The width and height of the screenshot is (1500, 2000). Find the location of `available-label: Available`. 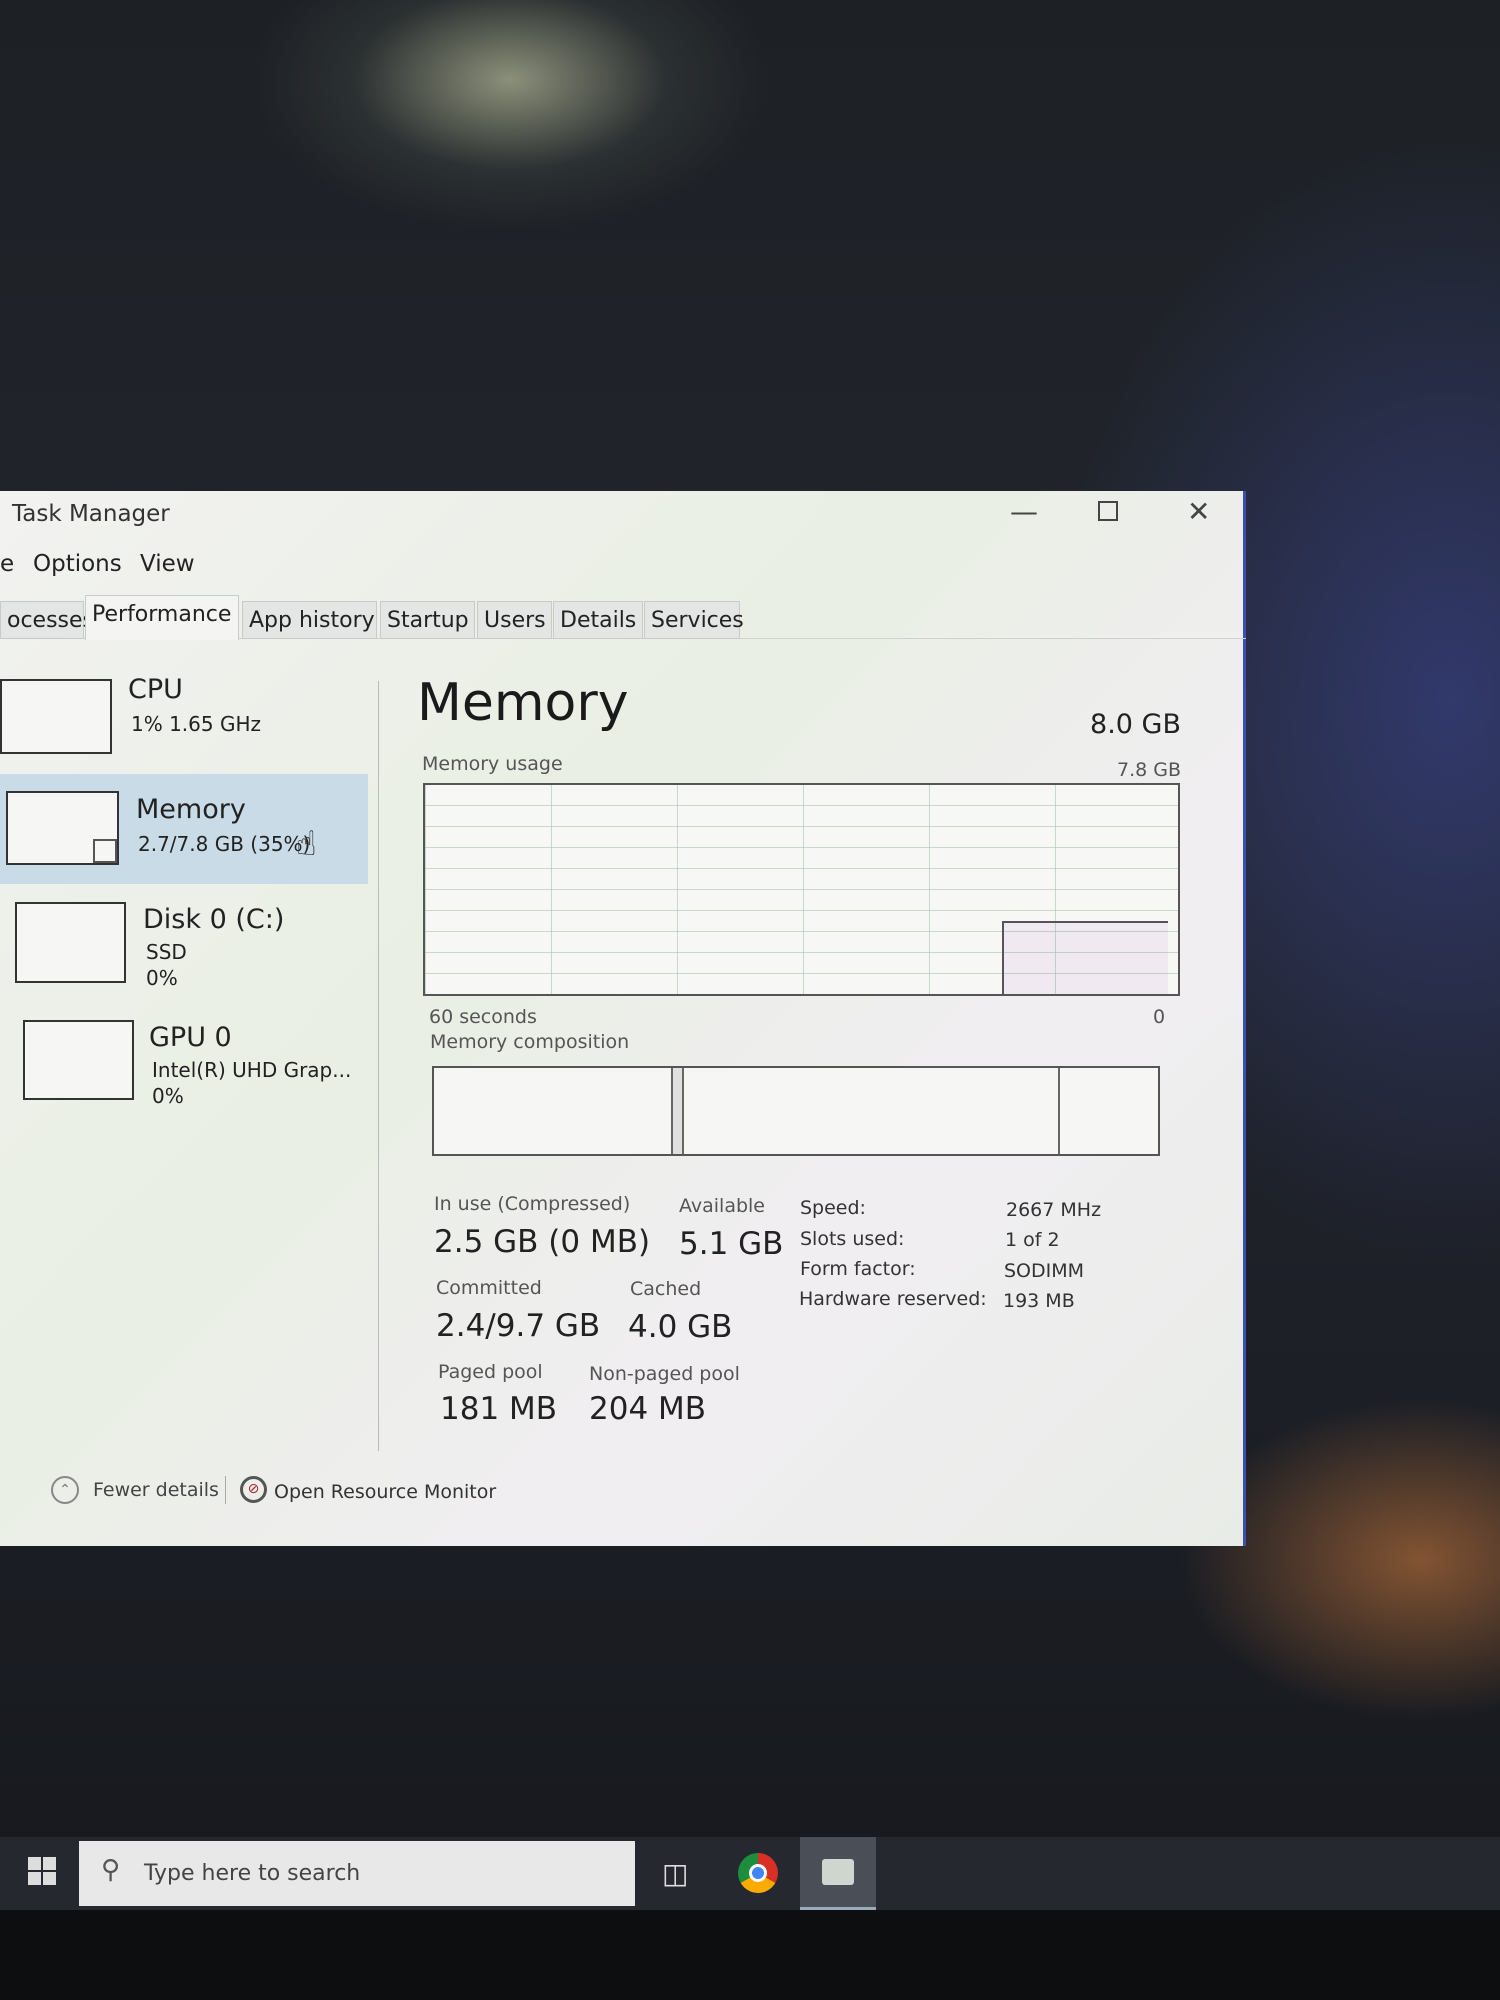

available-label: Available is located at coordinates (722, 1206).